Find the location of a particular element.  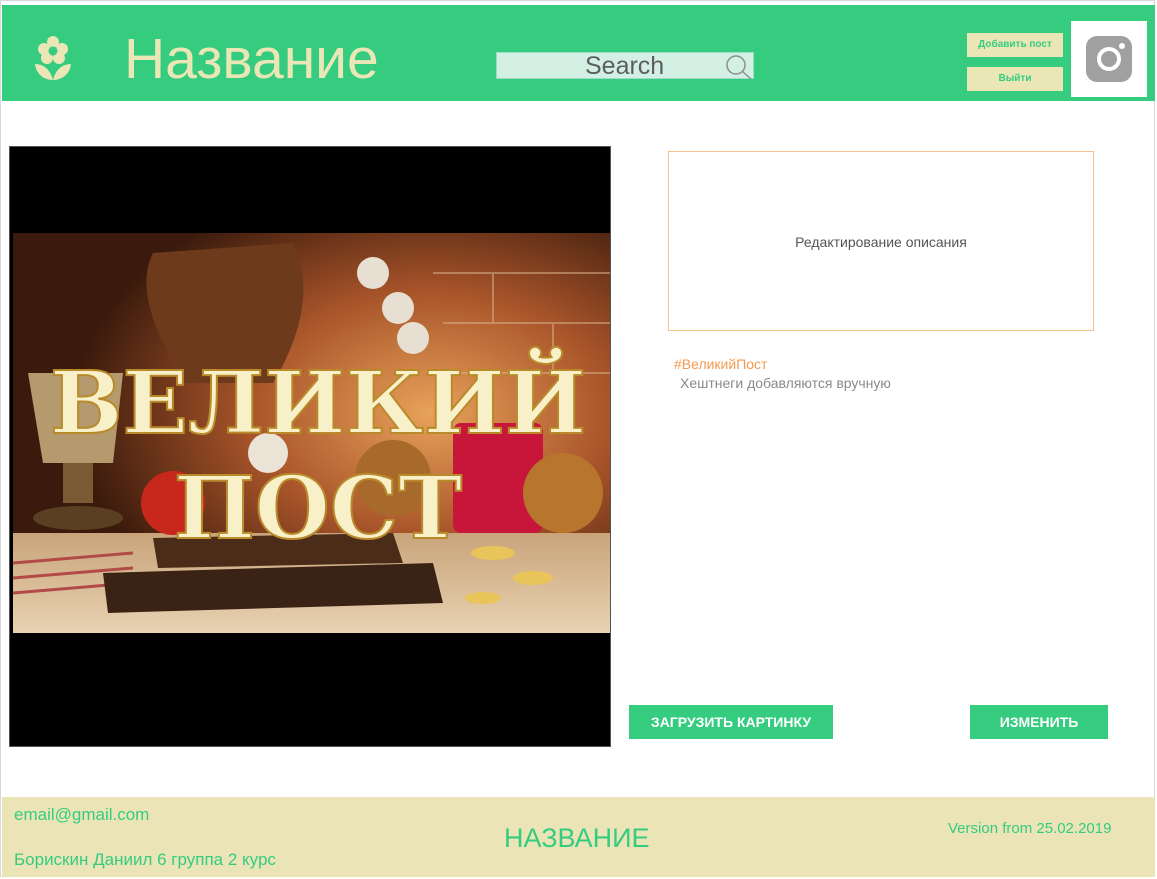

site-title: Название is located at coordinates (251, 59).